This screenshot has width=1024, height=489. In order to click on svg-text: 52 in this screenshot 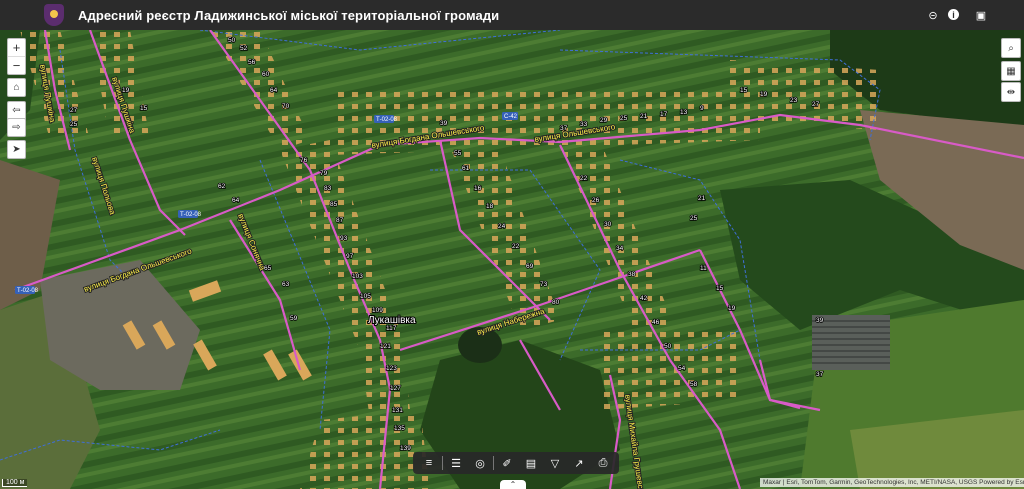, I will do `click(244, 48)`.